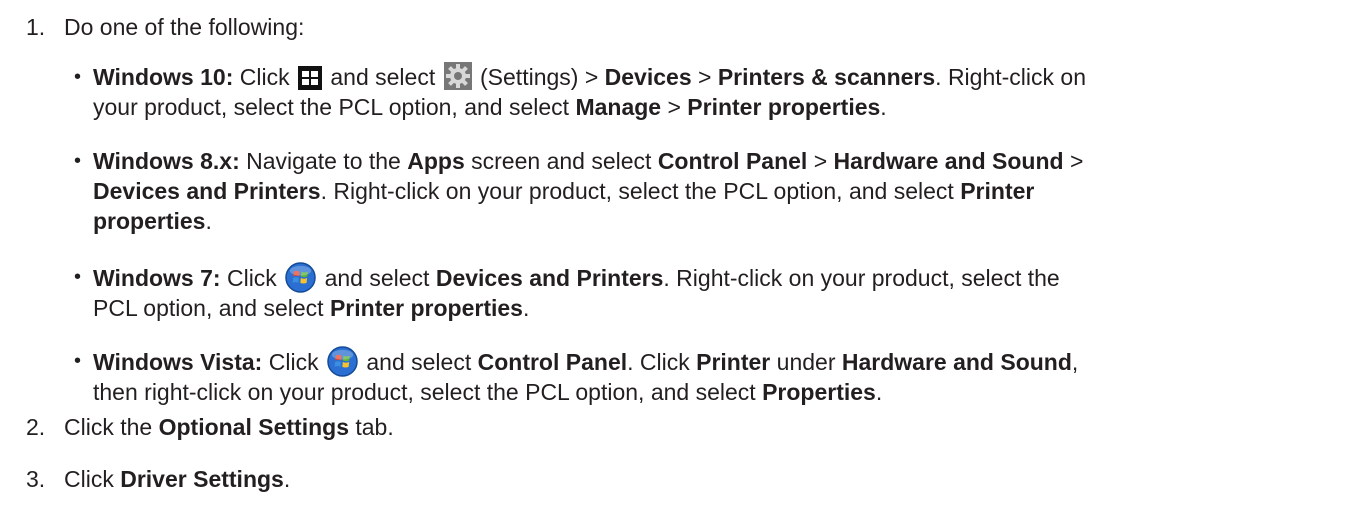 Image resolution: width=1353 pixels, height=516 pixels. Describe the element at coordinates (457, 76) in the screenshot. I see `gear-icon` at that location.